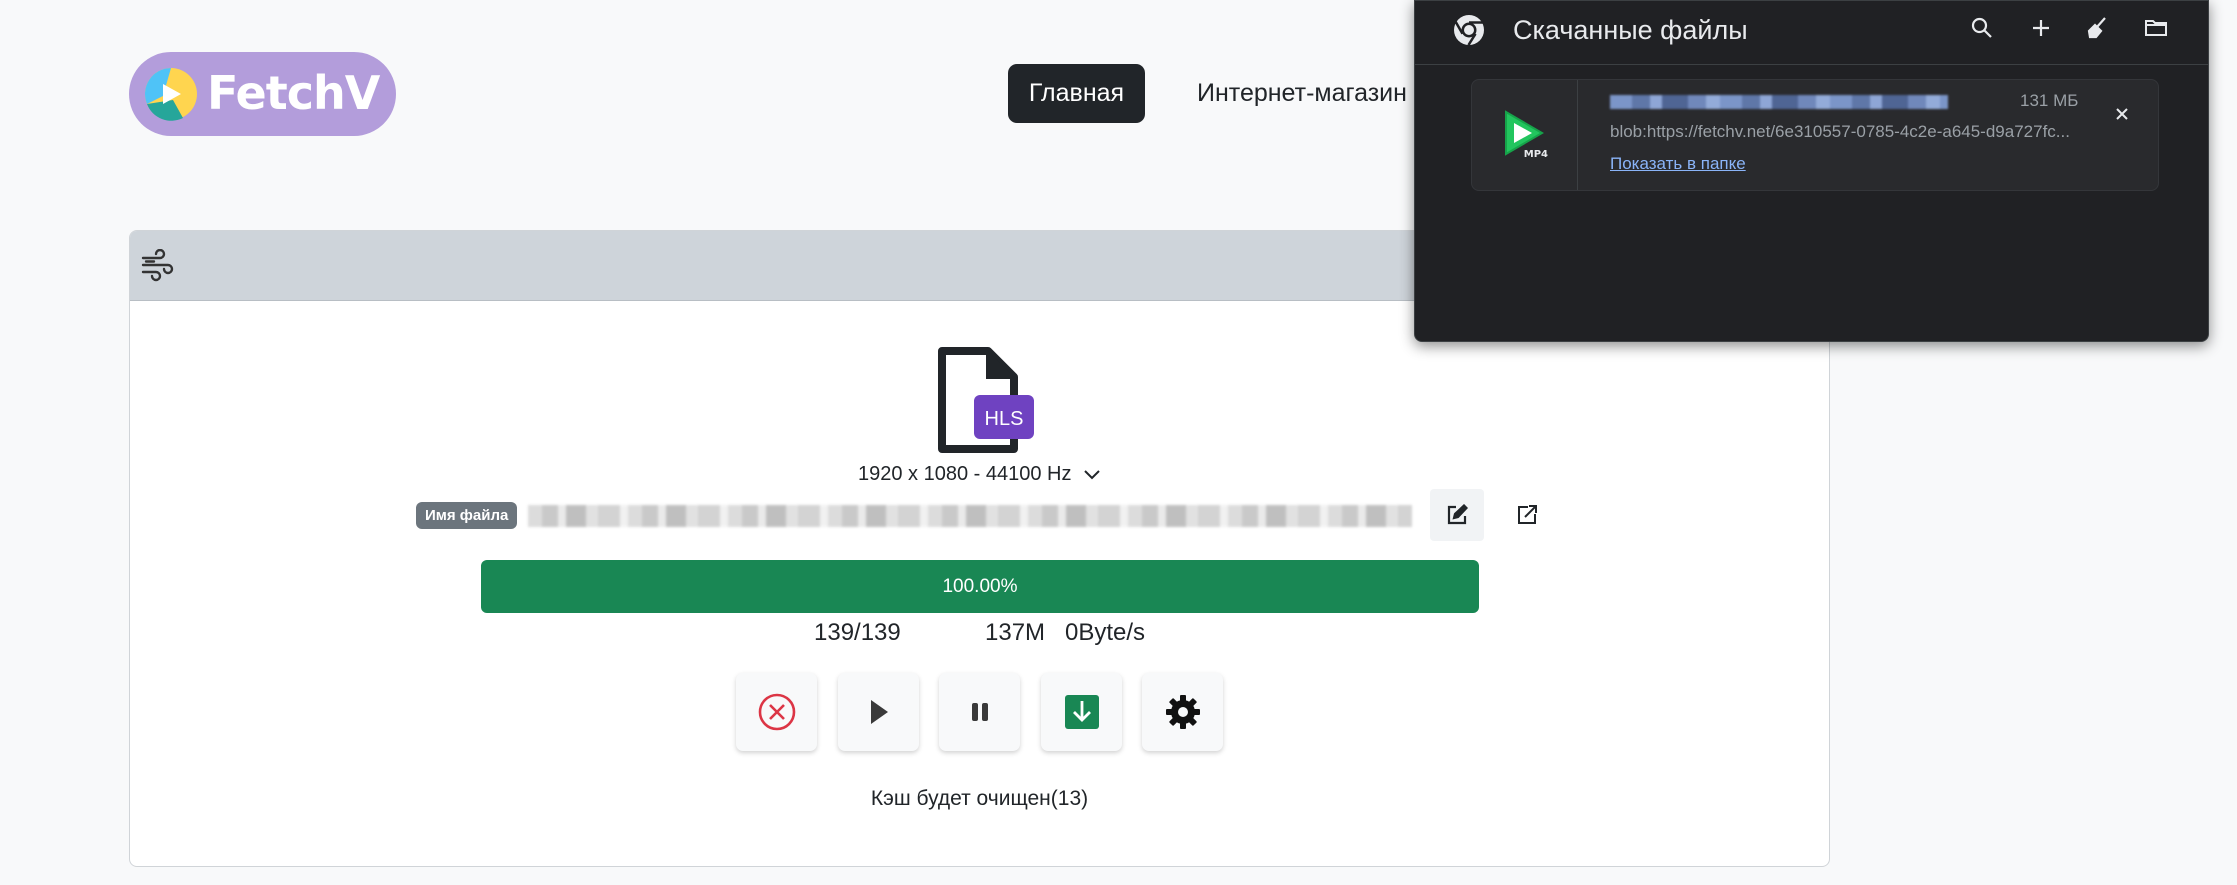 The height and width of the screenshot is (885, 2237). Describe the element at coordinates (1811, 33) in the screenshot. I see `downloads-header: Скачанные файлы` at that location.